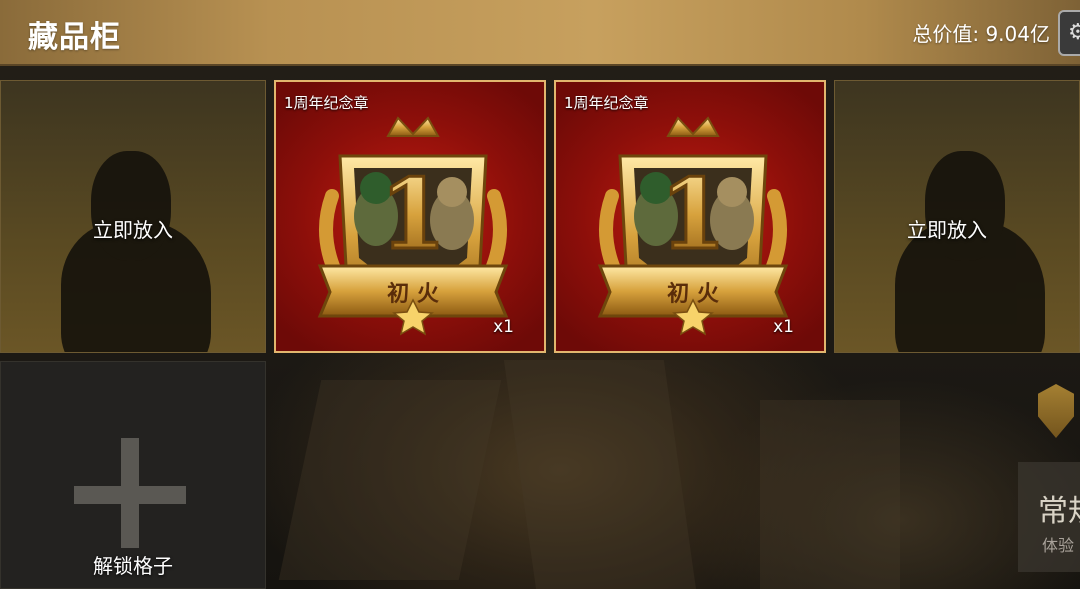  I want to click on side-panel-subtitle: 体验, so click(1057, 545).